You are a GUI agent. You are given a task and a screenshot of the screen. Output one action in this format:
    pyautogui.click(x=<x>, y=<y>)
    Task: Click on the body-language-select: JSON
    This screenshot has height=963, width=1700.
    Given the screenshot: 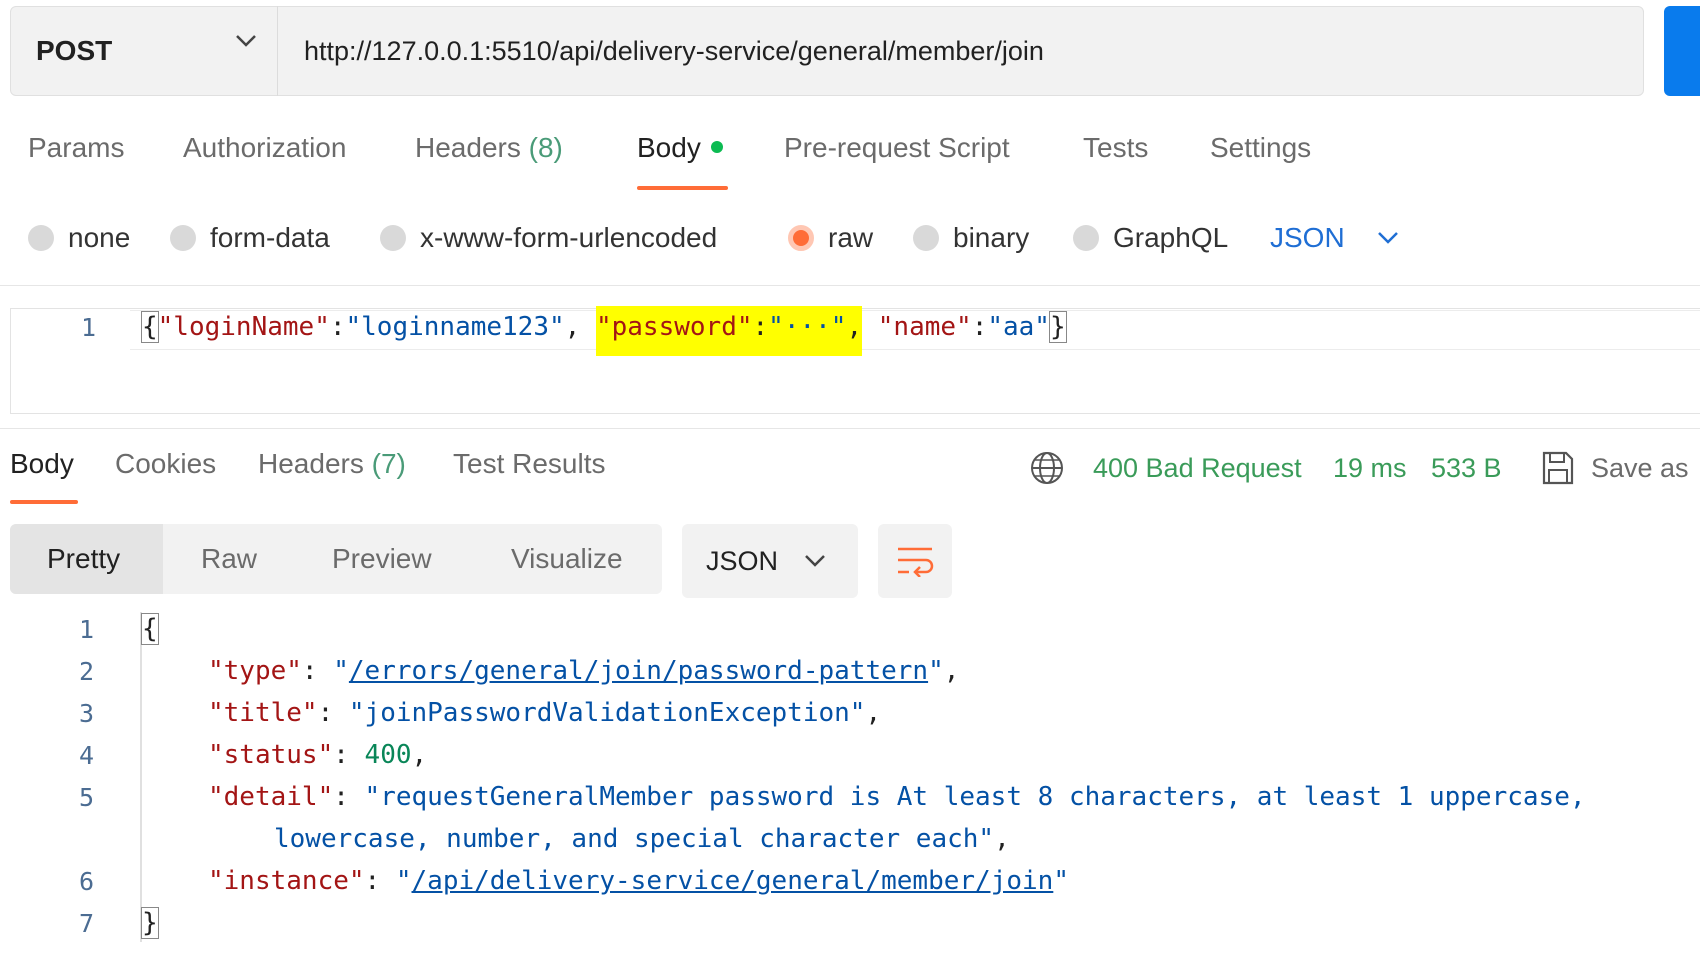 What is the action you would take?
    pyautogui.click(x=1334, y=238)
    